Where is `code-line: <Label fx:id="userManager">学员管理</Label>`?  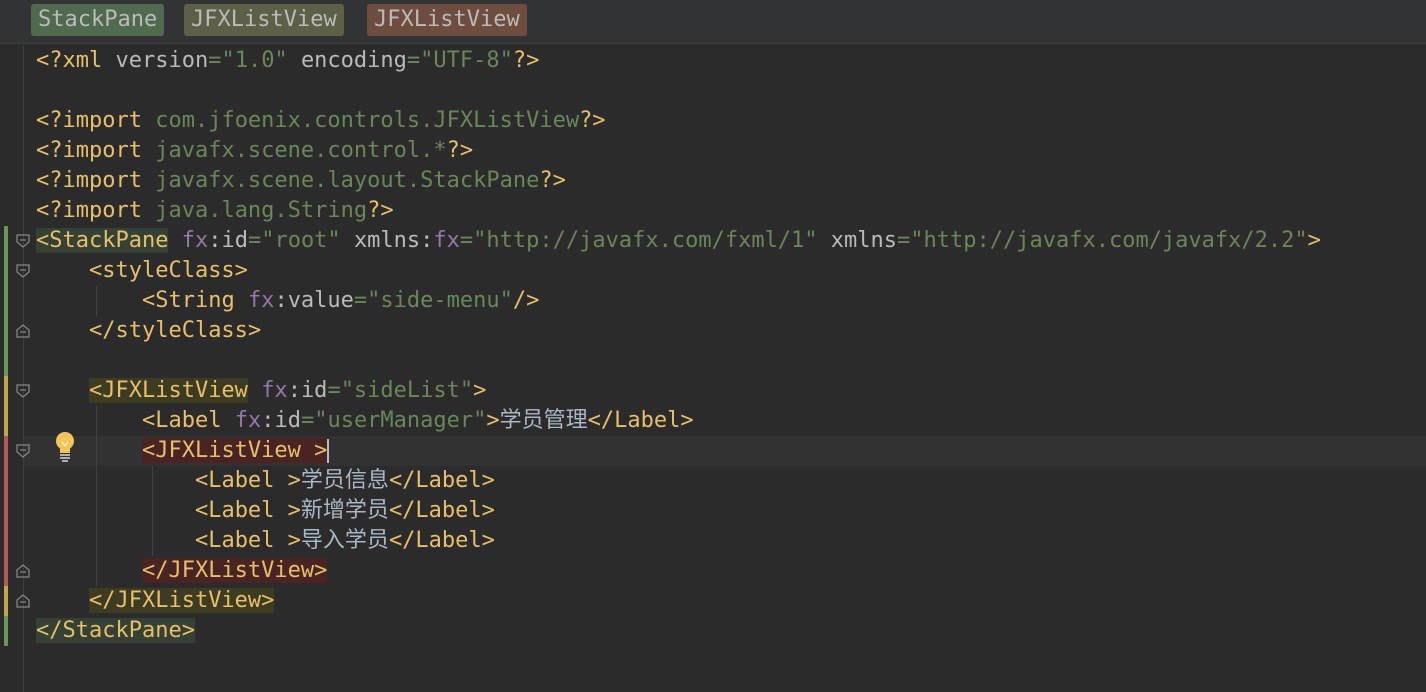 code-line: <Label fx:id="userManager">学员管理</Label> is located at coordinates (678, 421).